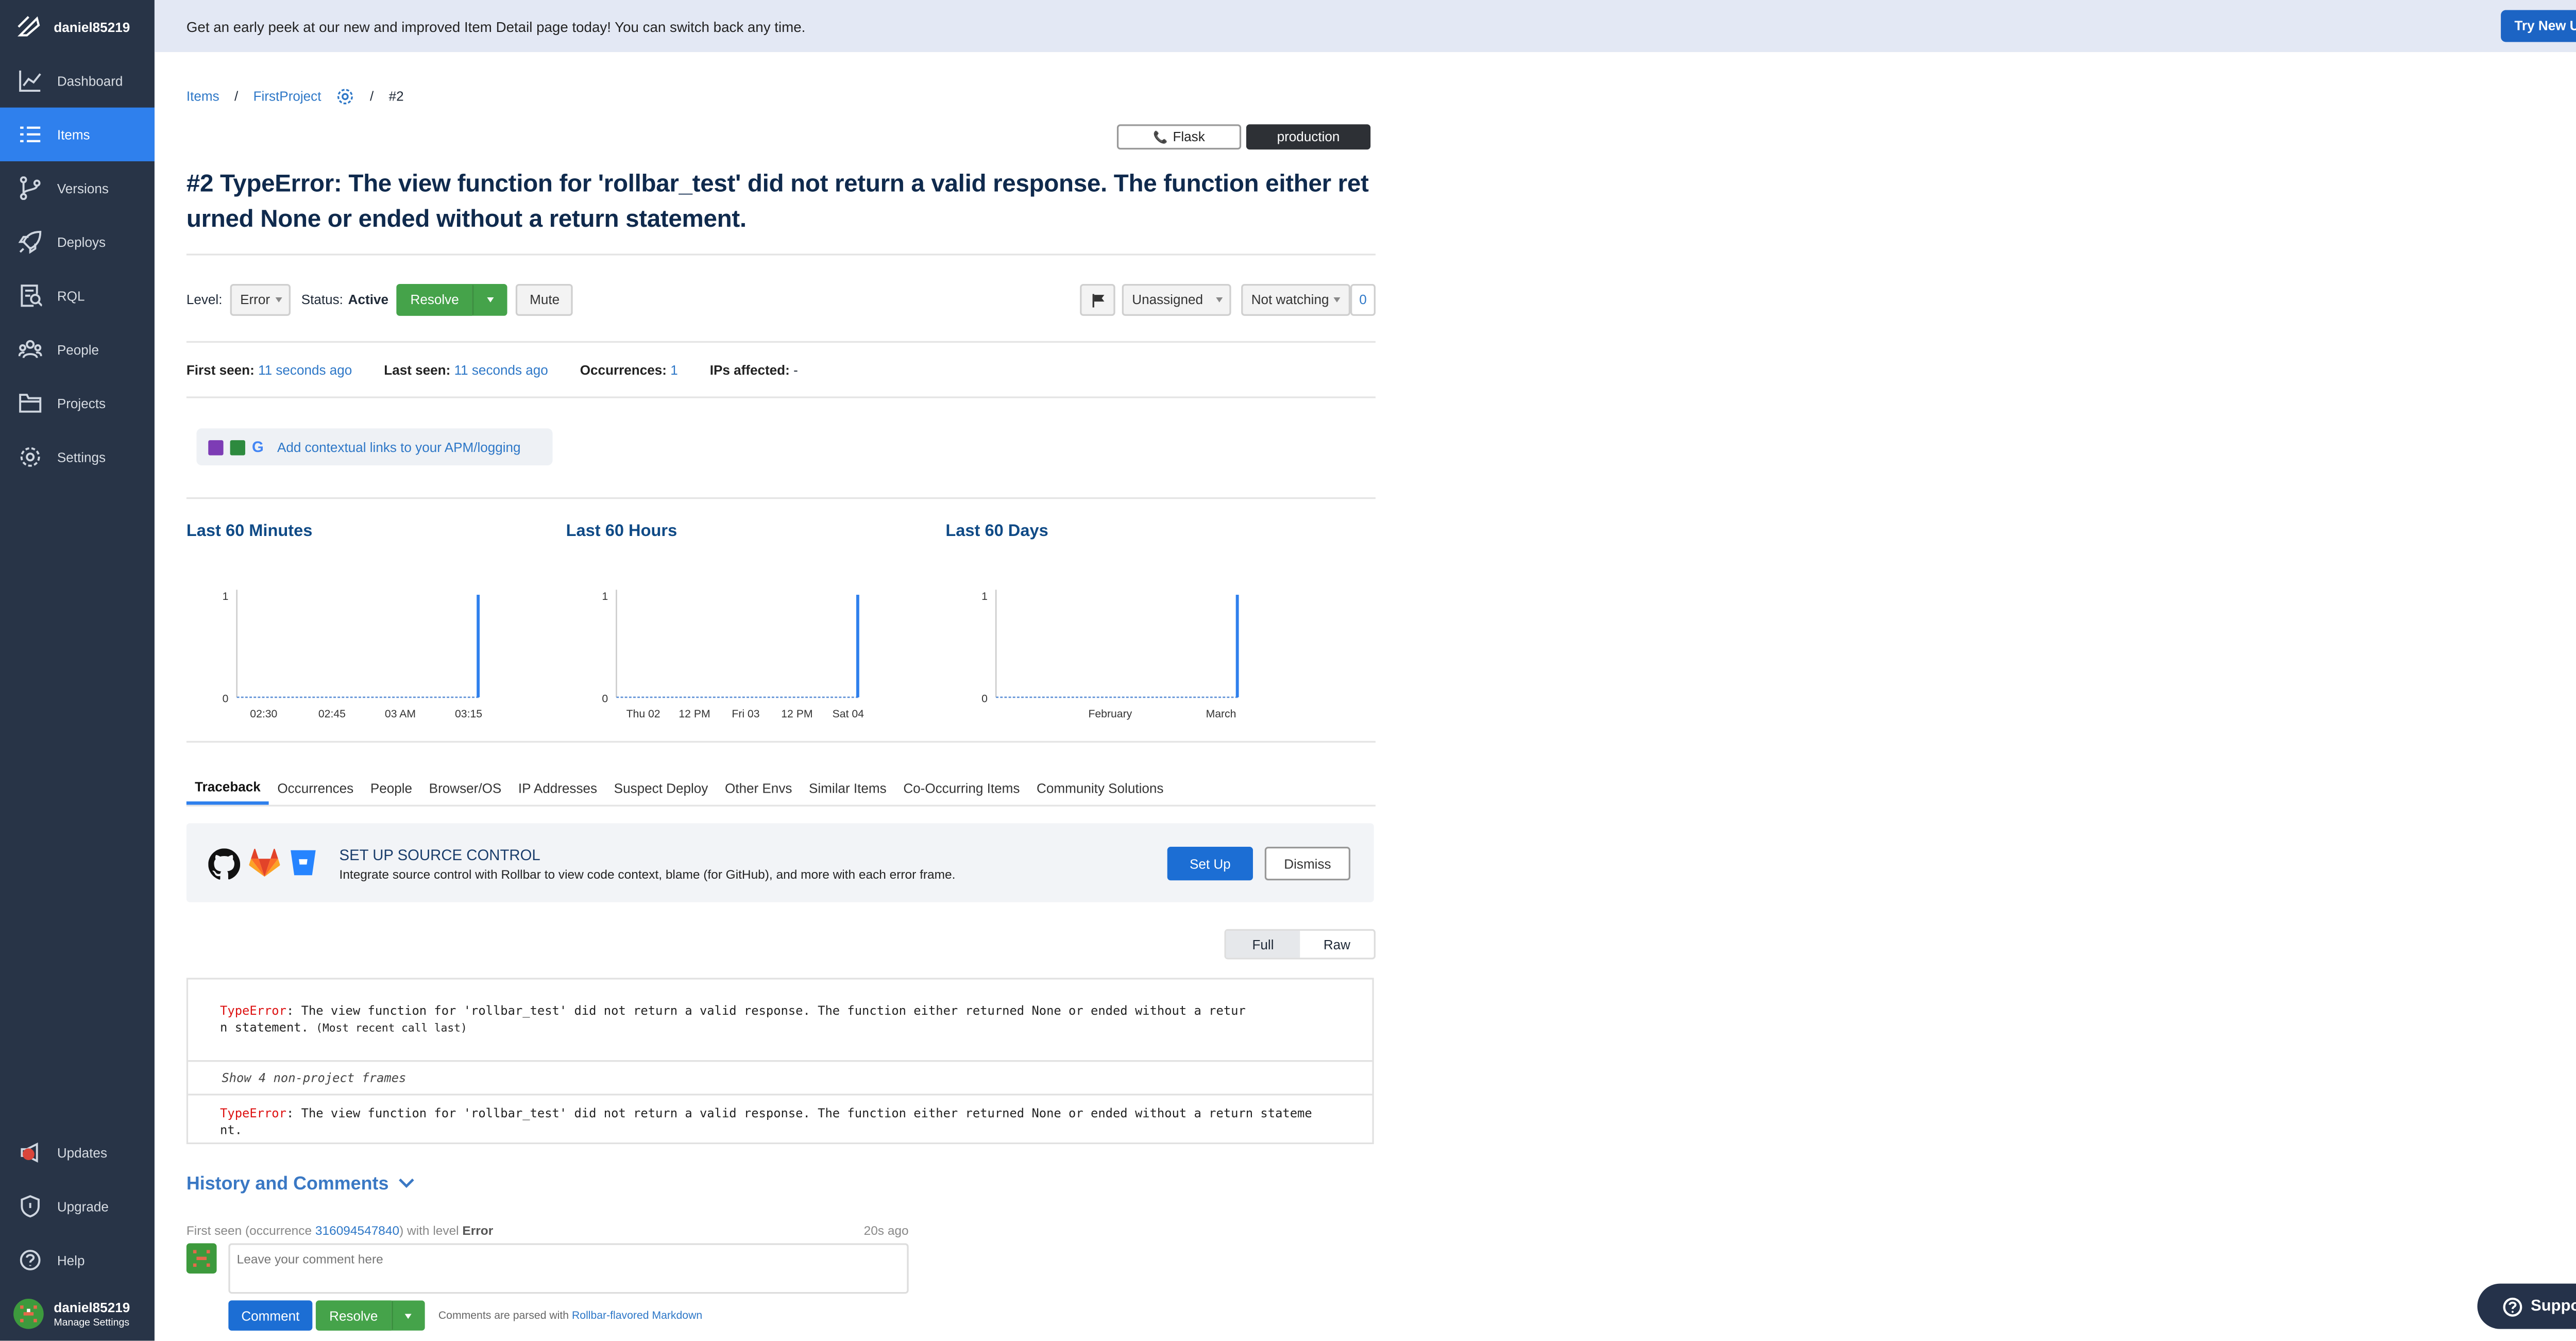  I want to click on traceback-line: n statement. (Most recent call last), so click(780, 1029).